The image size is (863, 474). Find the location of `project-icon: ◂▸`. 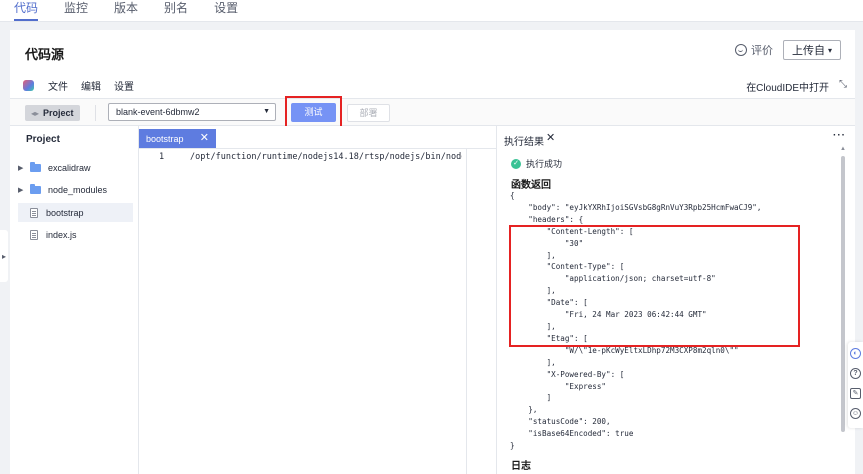

project-icon: ◂▸ is located at coordinates (35, 113).